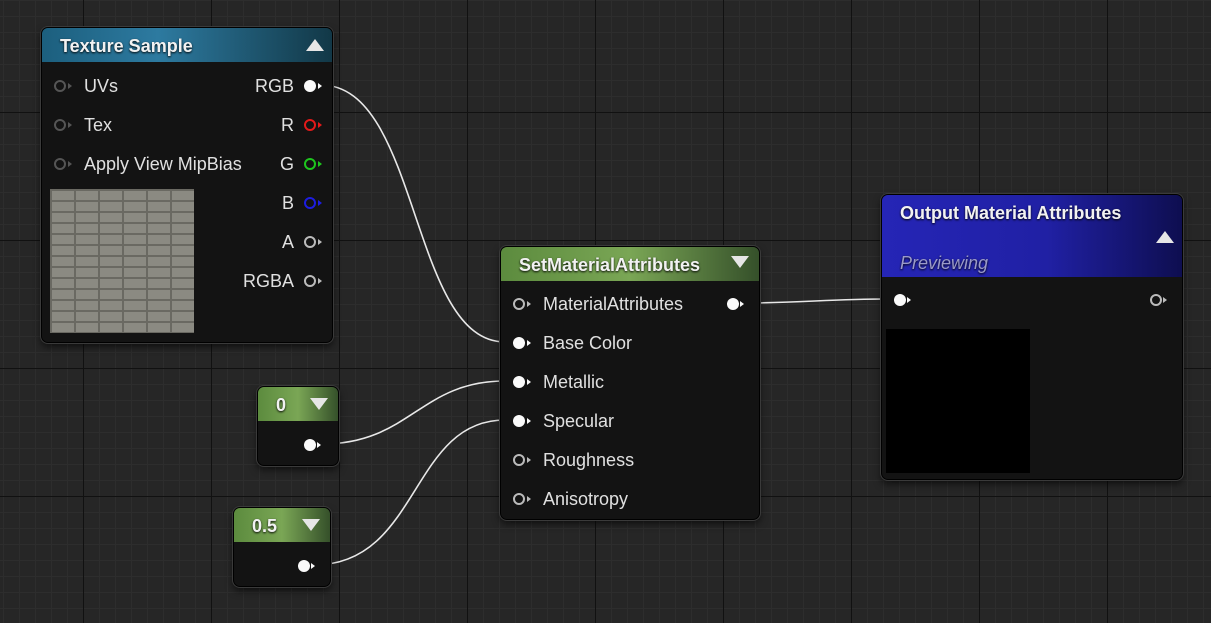 The height and width of the screenshot is (623, 1211). Describe the element at coordinates (613, 304) in the screenshot. I see `pin-label: MaterialAttributes` at that location.